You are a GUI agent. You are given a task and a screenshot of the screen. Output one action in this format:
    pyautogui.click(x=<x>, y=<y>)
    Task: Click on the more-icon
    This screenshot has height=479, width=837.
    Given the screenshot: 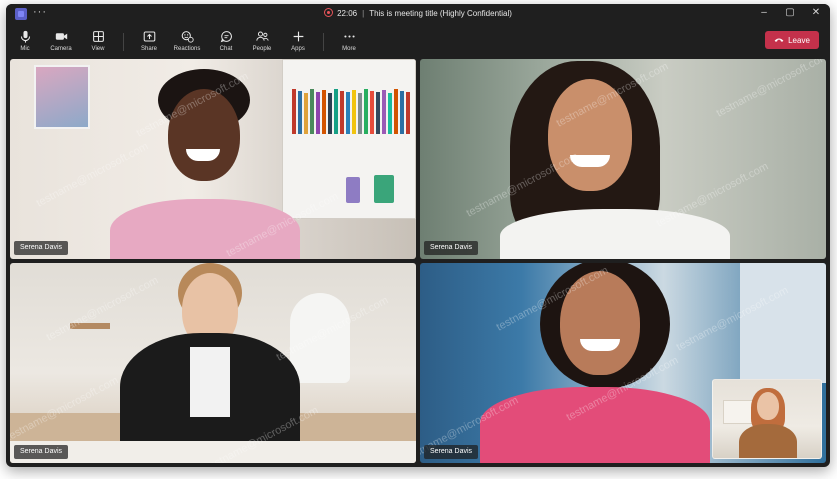 What is the action you would take?
    pyautogui.click(x=349, y=36)
    